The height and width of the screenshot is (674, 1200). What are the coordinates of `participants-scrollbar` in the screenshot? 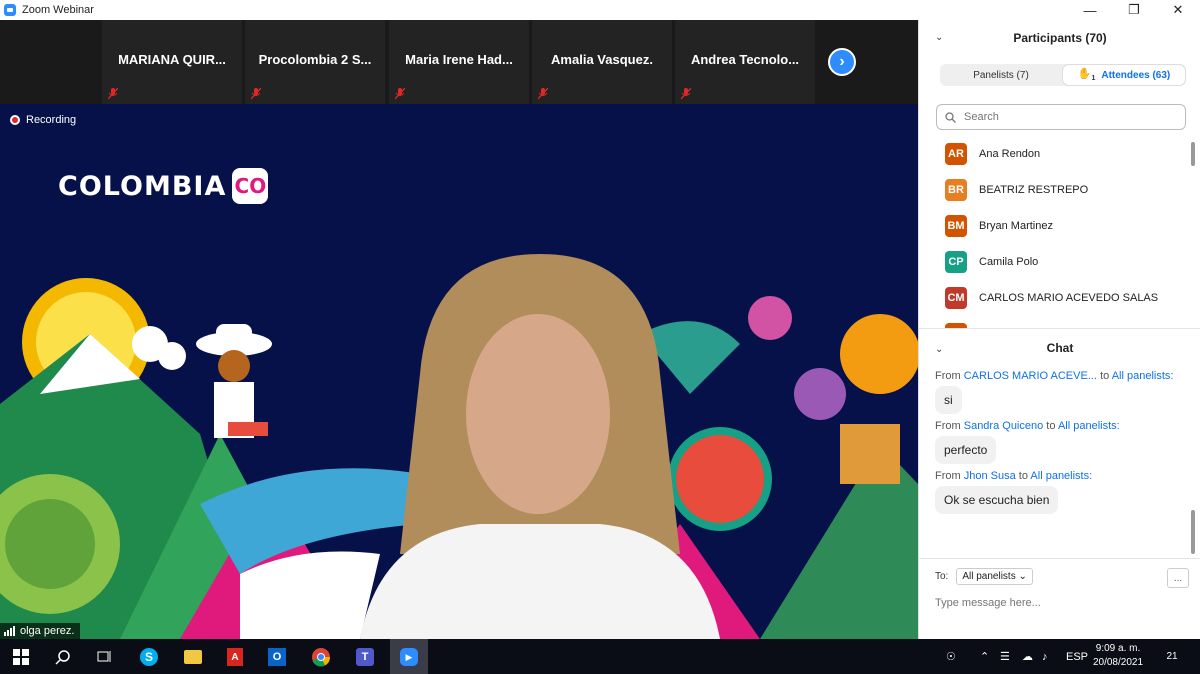 It's located at (1193, 154).